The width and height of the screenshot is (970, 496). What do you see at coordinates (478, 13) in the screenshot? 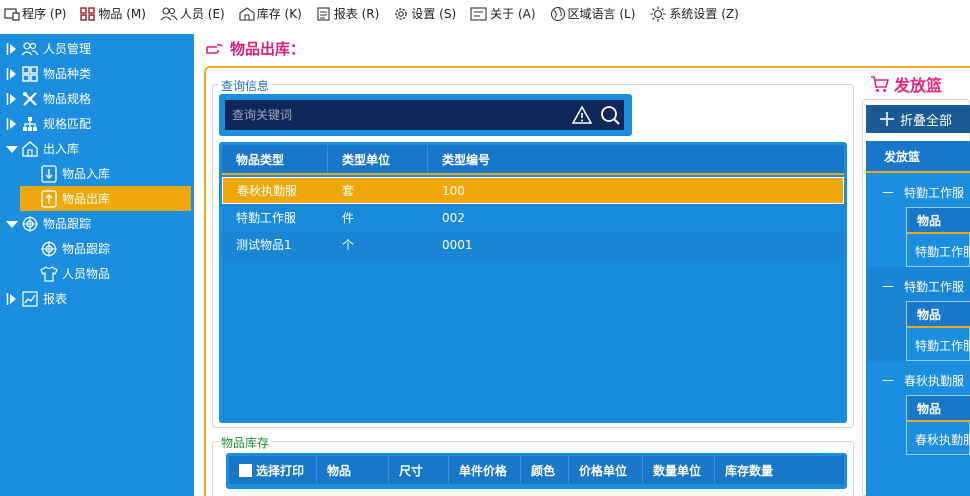
I see `about-icon` at bounding box center [478, 13].